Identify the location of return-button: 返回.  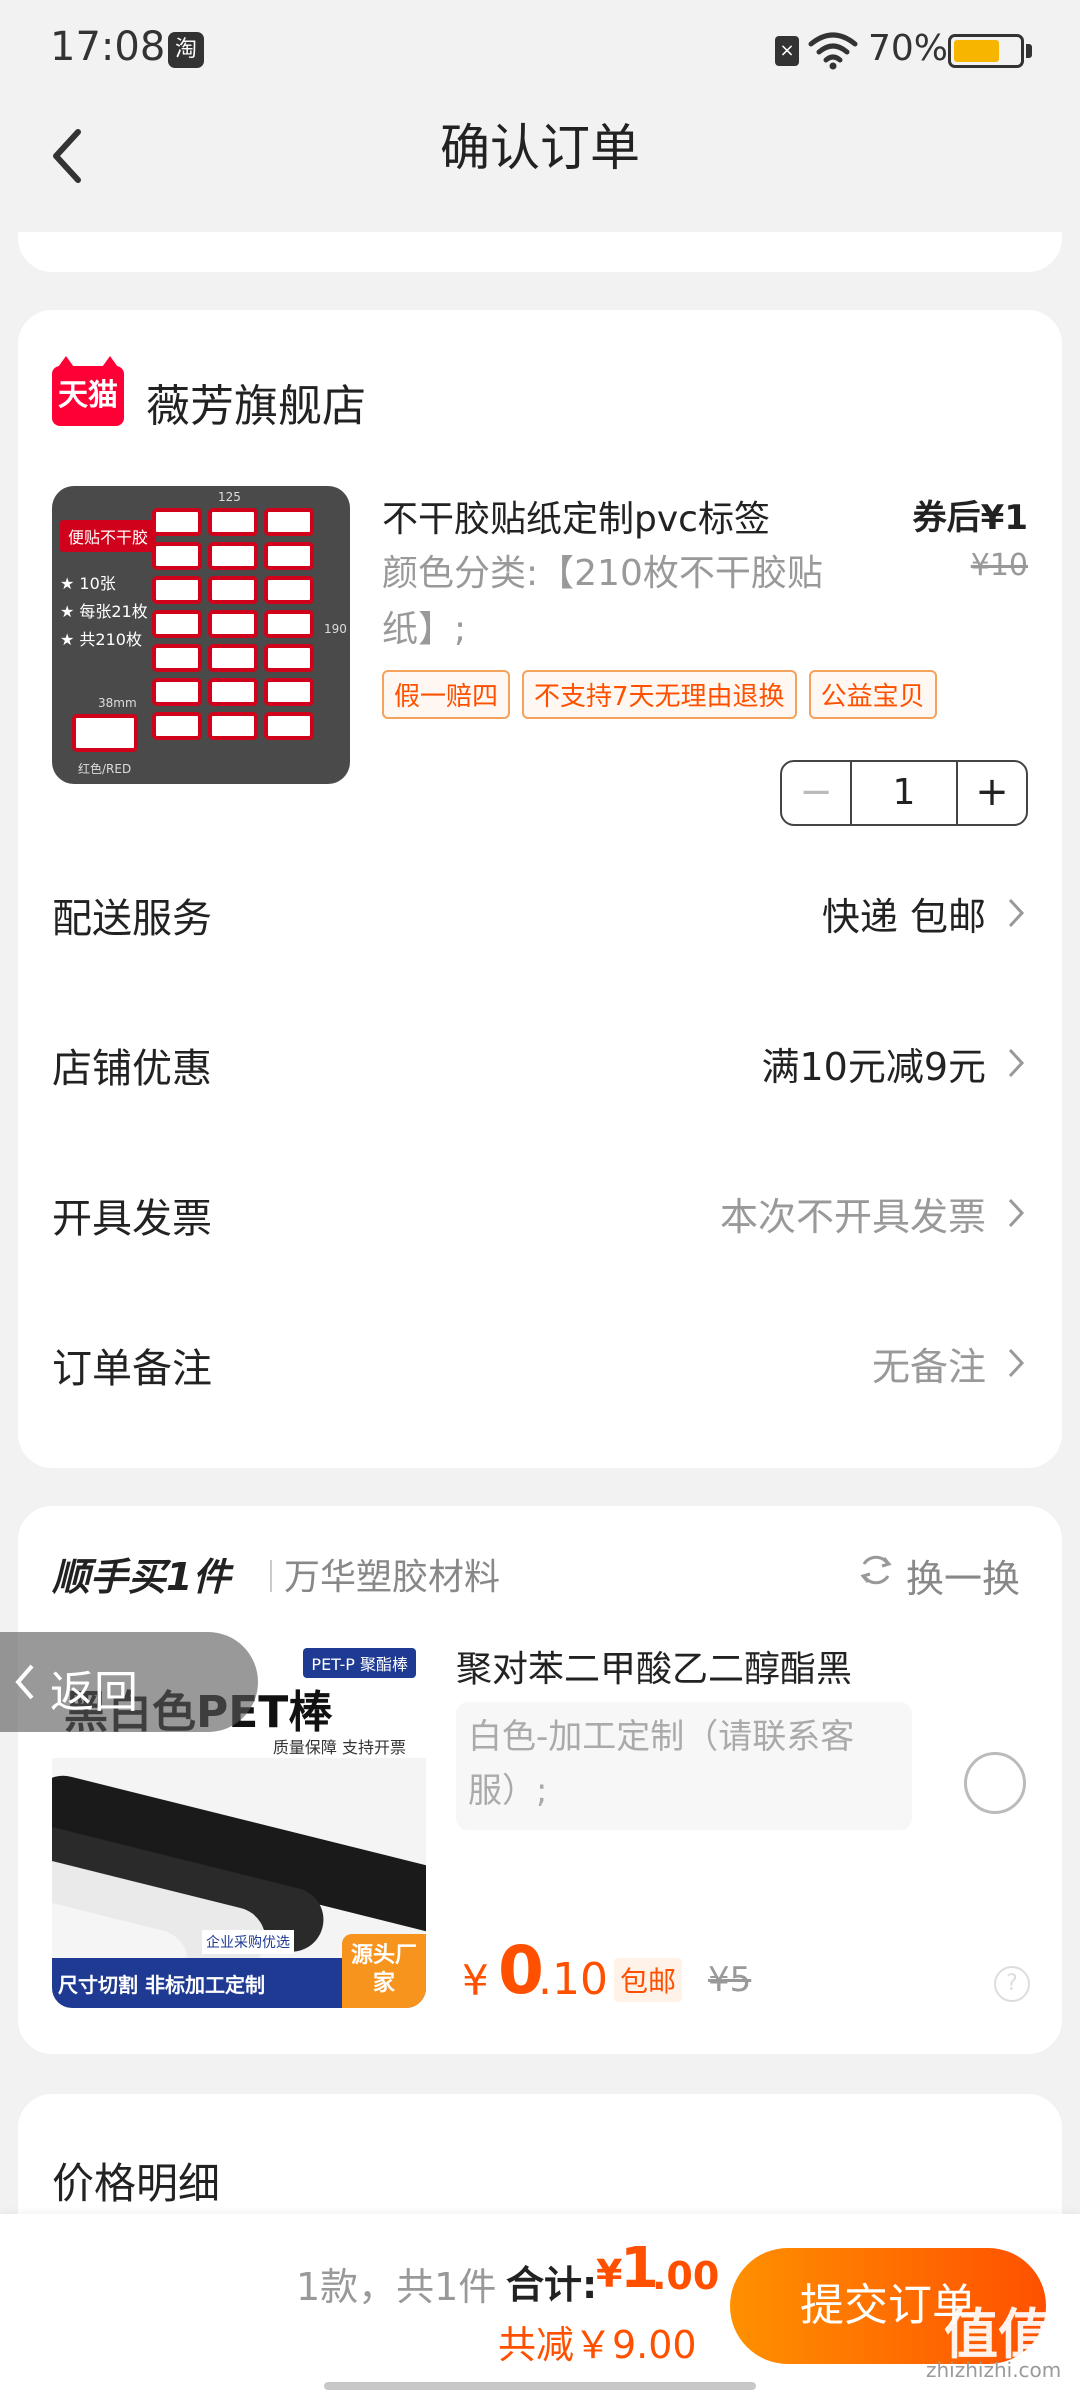
(129, 1682).